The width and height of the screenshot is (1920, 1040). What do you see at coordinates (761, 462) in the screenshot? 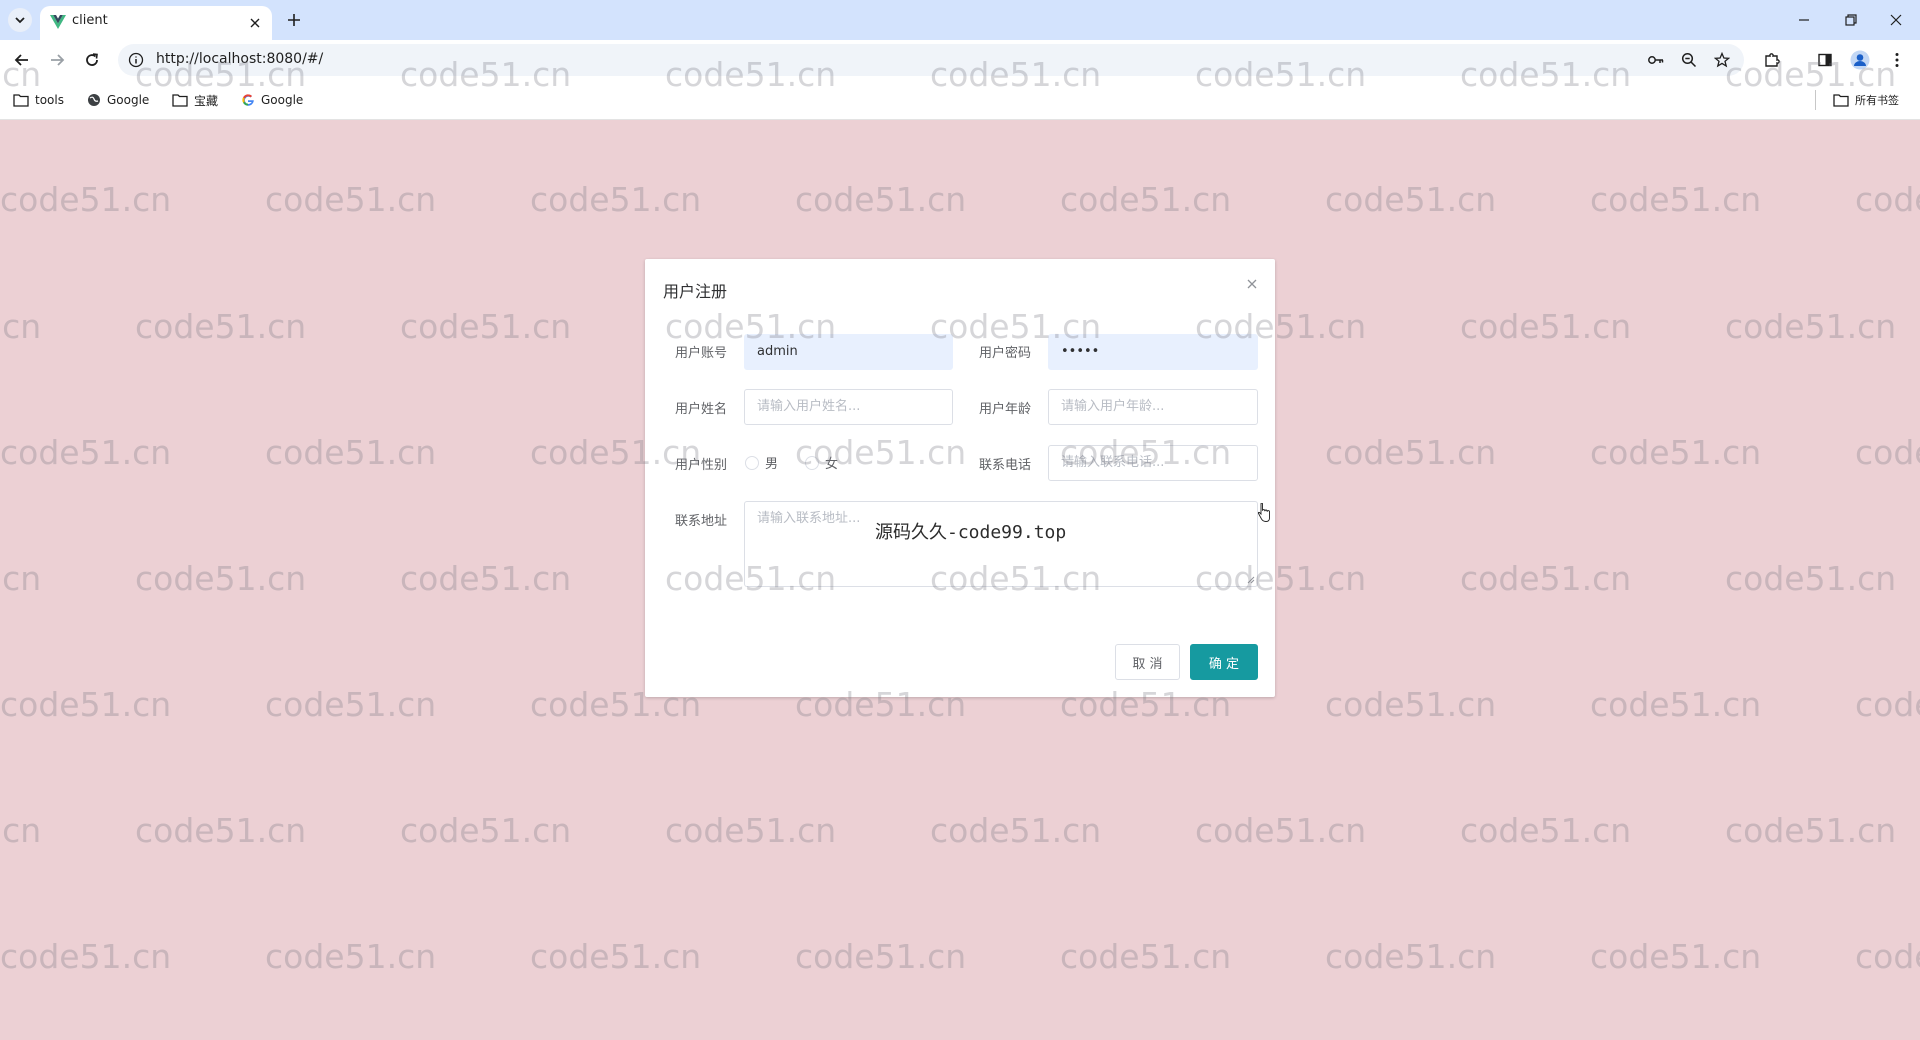
I see `gender-radio-male: 男` at bounding box center [761, 462].